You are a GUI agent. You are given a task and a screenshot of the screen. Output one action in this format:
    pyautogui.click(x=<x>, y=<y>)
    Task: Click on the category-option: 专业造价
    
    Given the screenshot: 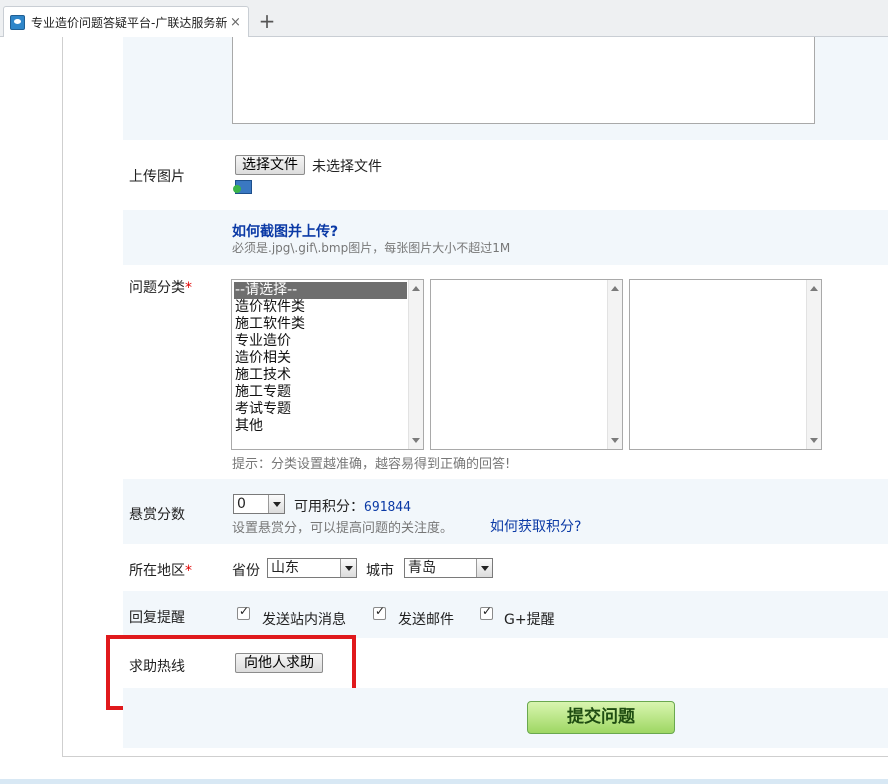 What is the action you would take?
    pyautogui.click(x=320, y=341)
    